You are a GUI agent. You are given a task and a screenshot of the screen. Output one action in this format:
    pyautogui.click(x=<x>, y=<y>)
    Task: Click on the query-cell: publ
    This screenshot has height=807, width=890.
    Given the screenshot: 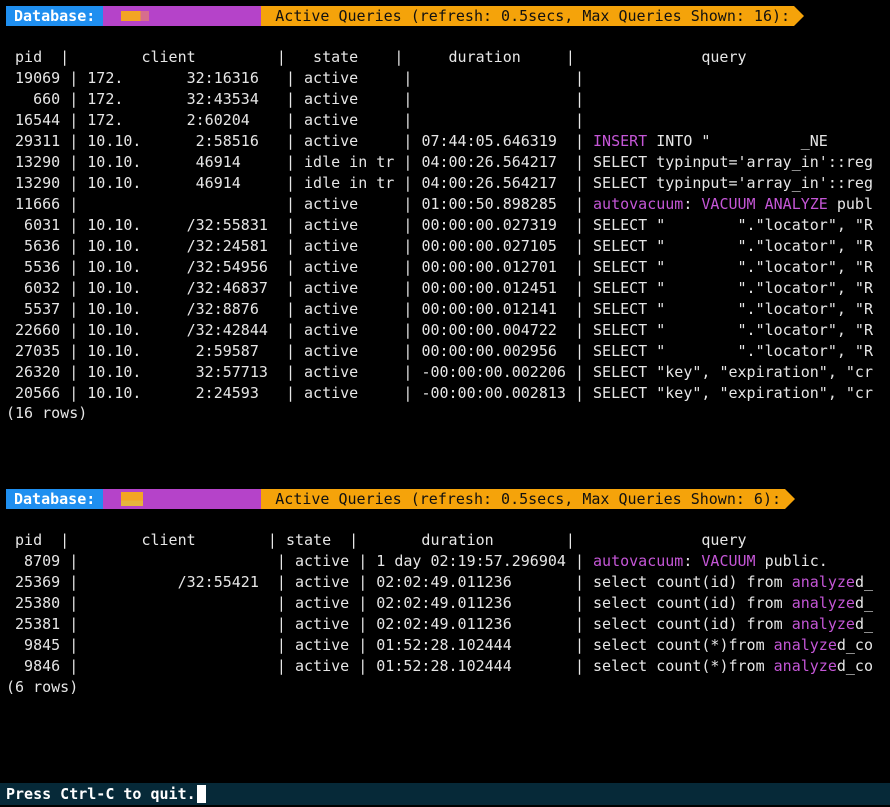 What is the action you would take?
    pyautogui.click(x=850, y=204)
    